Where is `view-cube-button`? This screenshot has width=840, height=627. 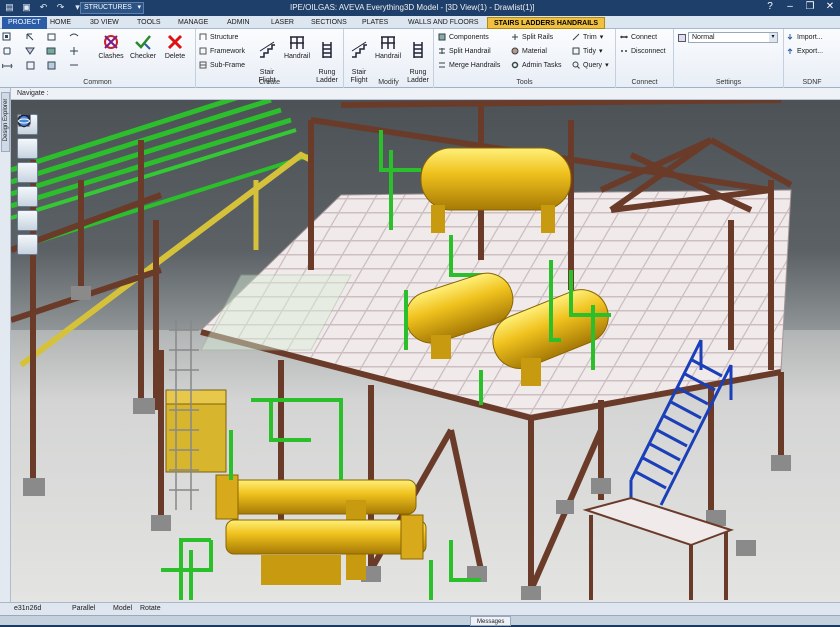
view-cube-button is located at coordinates (27, 136).